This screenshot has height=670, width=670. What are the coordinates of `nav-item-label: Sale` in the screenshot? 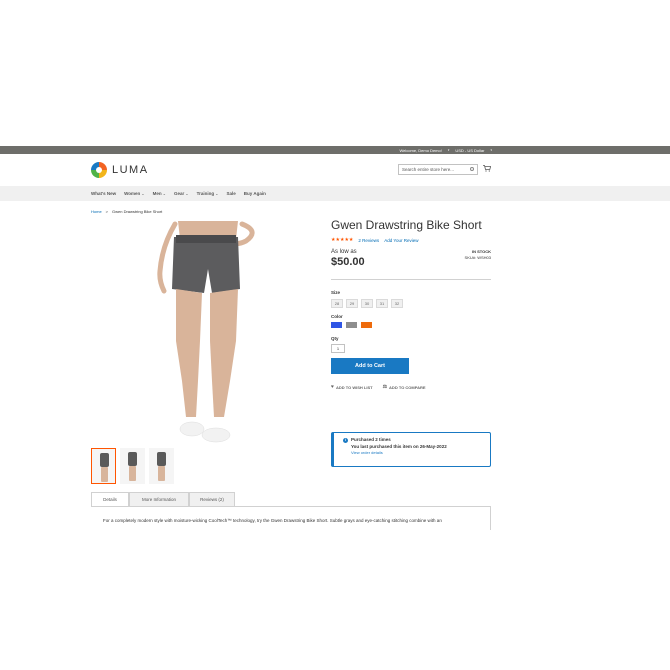 It's located at (231, 193).